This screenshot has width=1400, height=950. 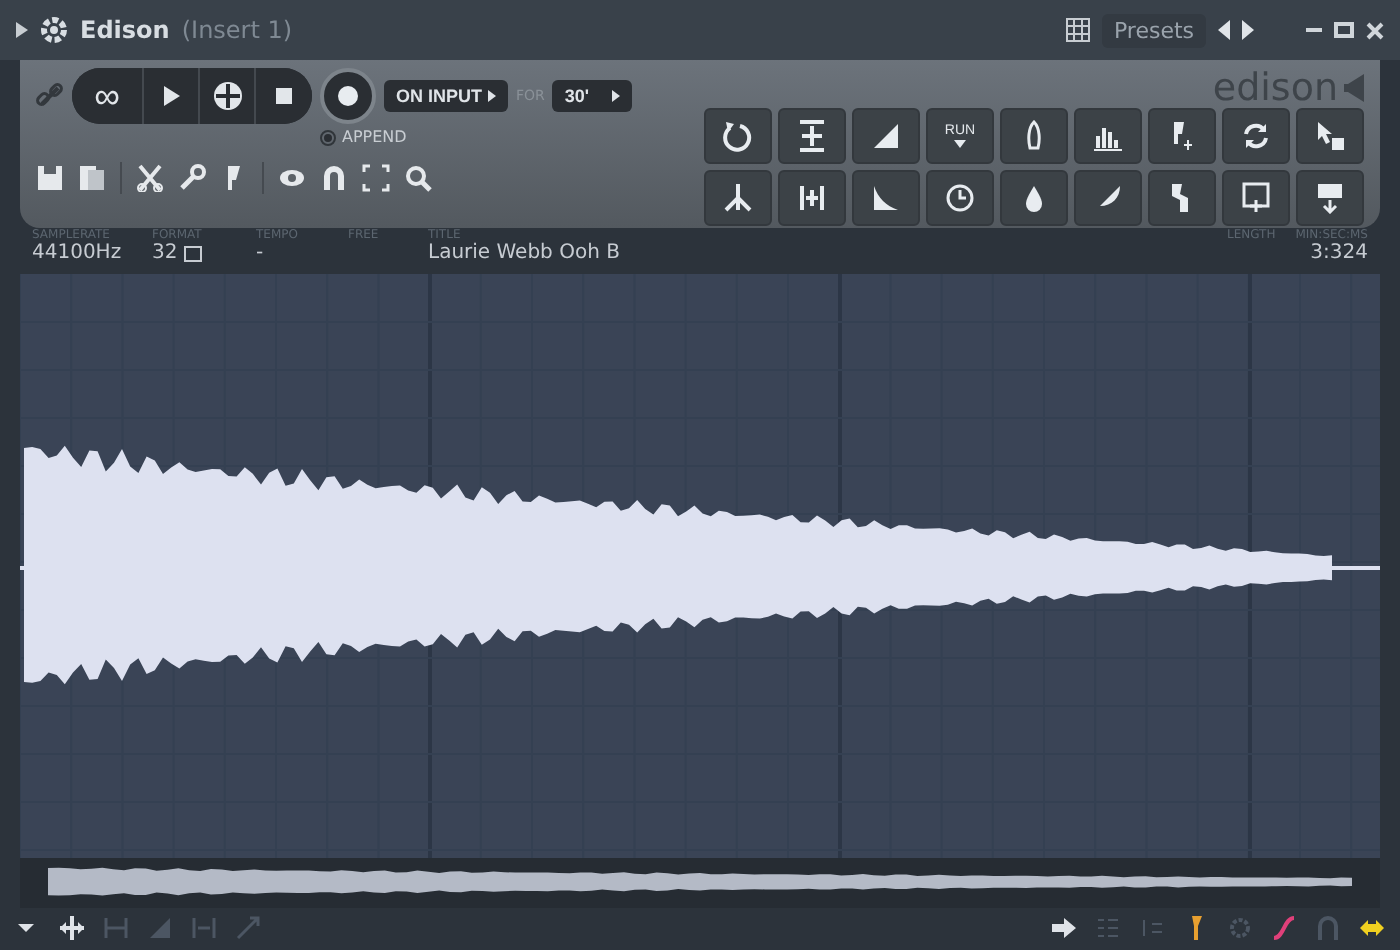 I want to click on copy-icon, so click(x=92, y=178).